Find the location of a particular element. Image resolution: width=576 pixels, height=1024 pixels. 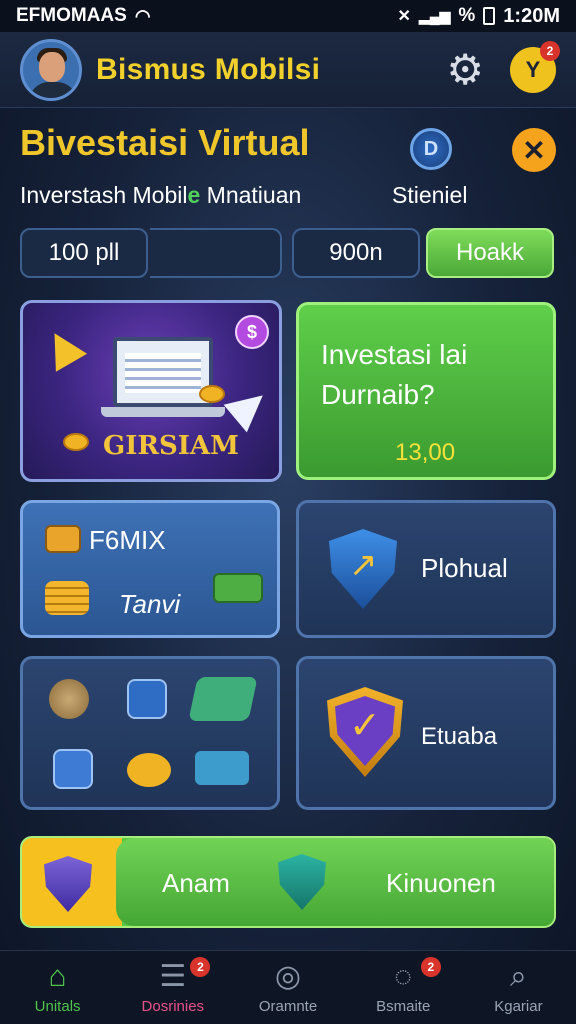

subtitle: Inverstash Mobile Mnatiuan is located at coordinates (160, 195).